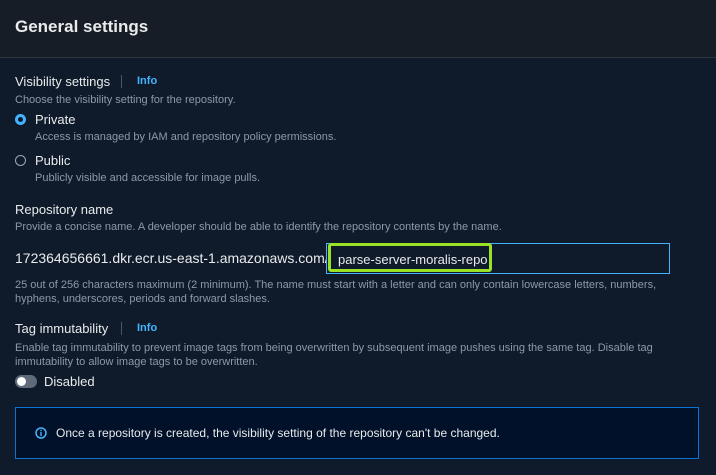  Describe the element at coordinates (63, 81) in the screenshot. I see `visibility-label: Visibility settings` at that location.